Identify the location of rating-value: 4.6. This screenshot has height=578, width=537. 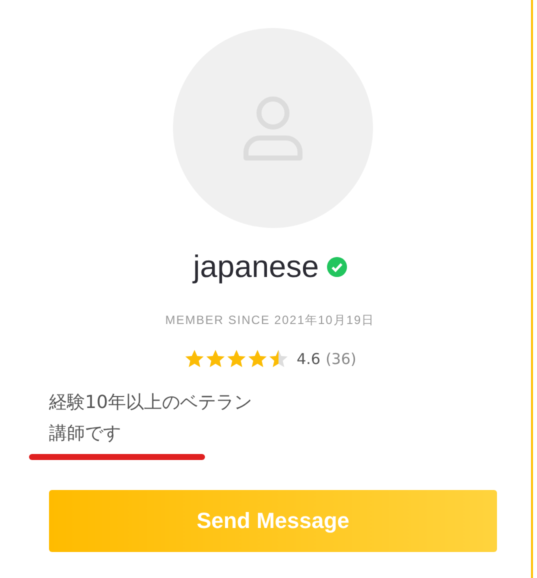
(308, 359).